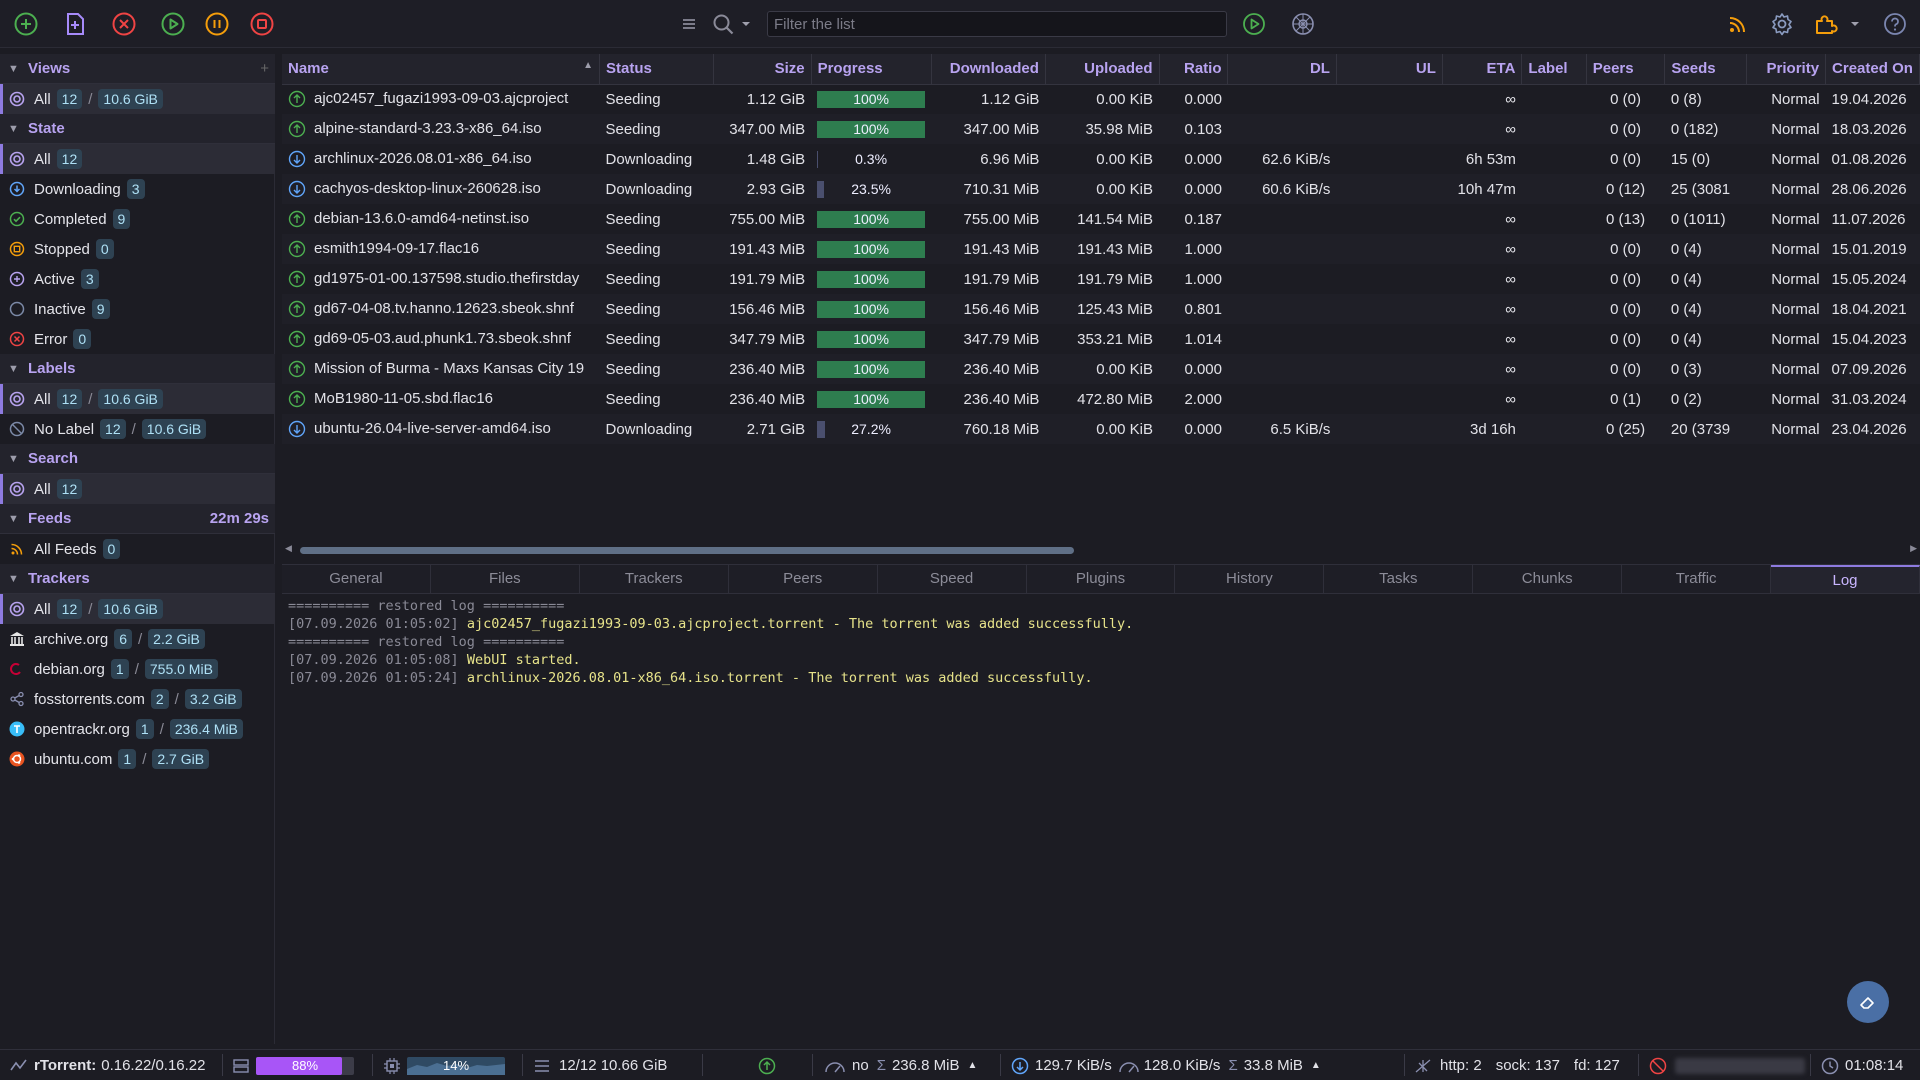  I want to click on sidebar-item-active: Active 3, so click(137, 279).